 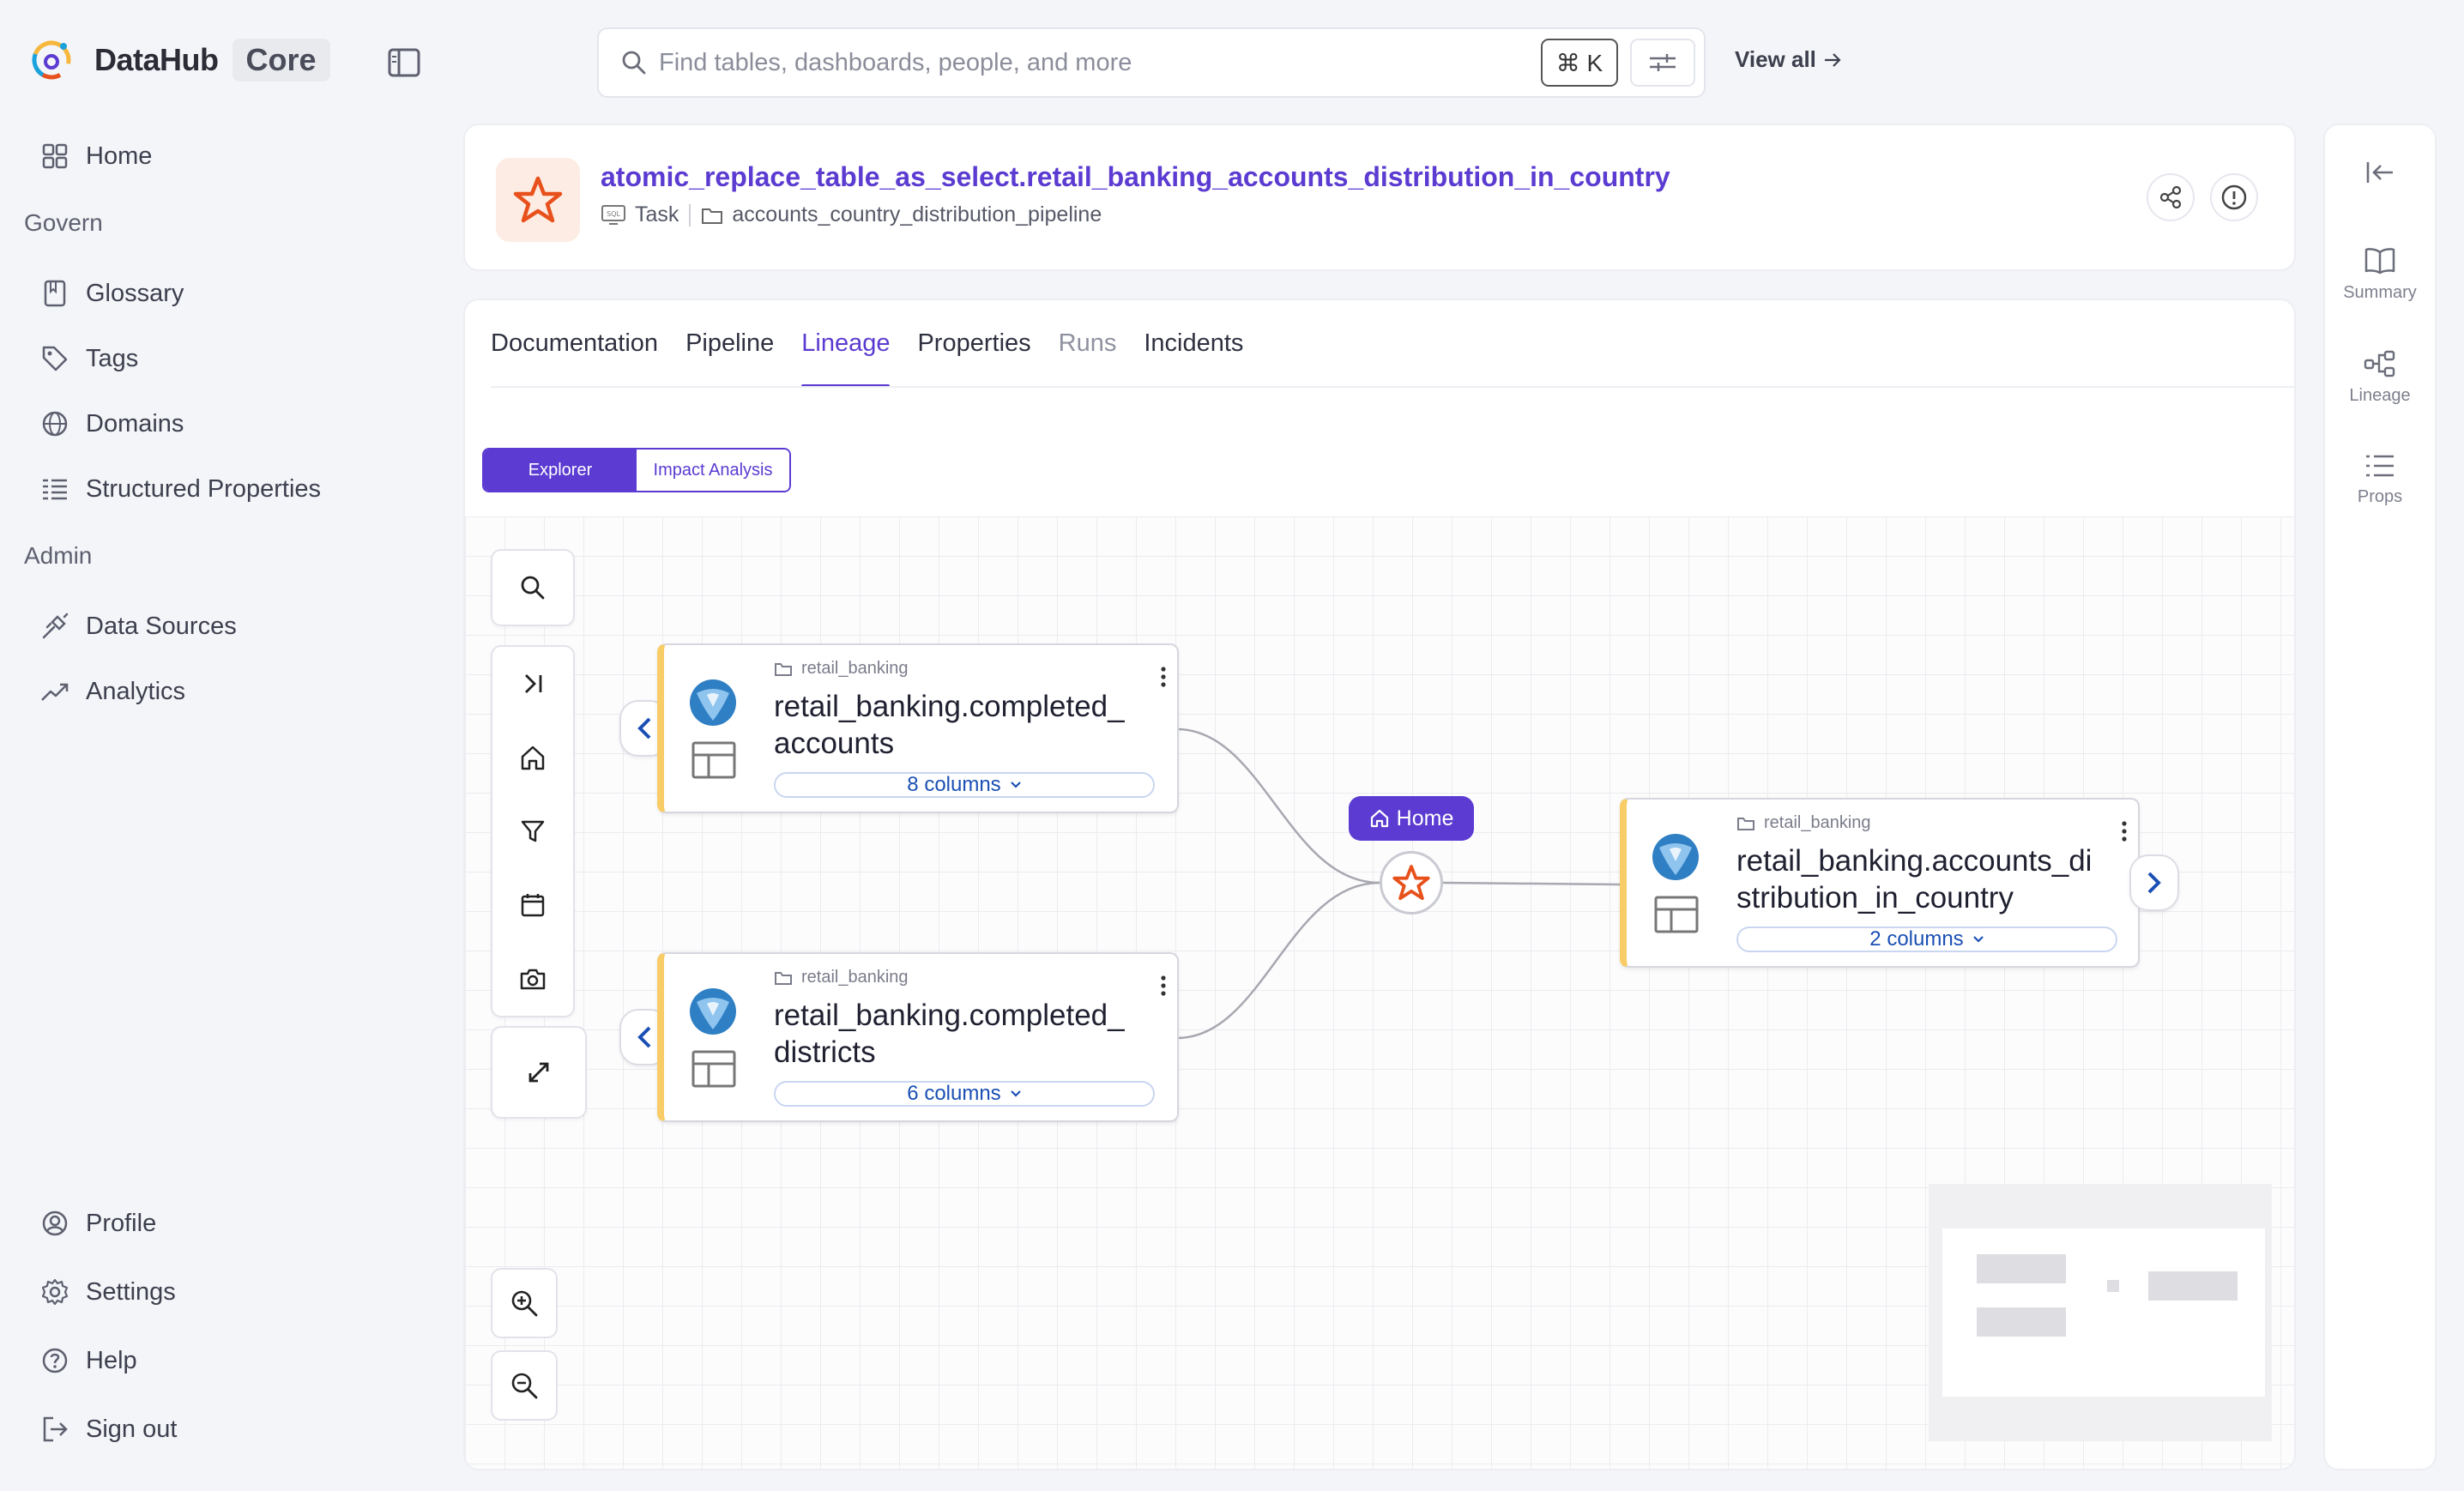 I want to click on sidebar-item-data-sources: Data Sources, so click(x=138, y=626).